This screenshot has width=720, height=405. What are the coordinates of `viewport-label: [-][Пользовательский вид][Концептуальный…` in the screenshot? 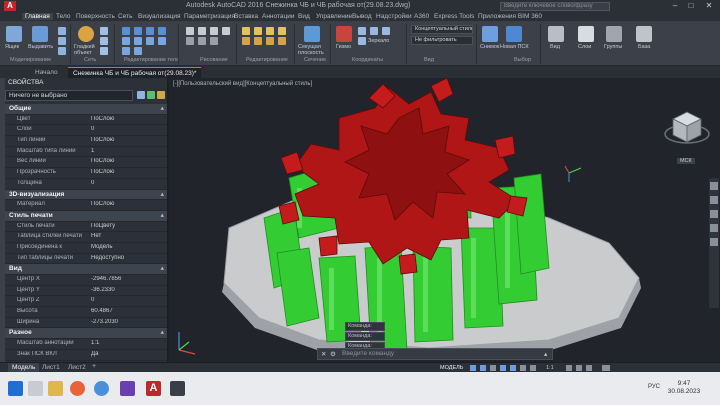 It's located at (242, 84).